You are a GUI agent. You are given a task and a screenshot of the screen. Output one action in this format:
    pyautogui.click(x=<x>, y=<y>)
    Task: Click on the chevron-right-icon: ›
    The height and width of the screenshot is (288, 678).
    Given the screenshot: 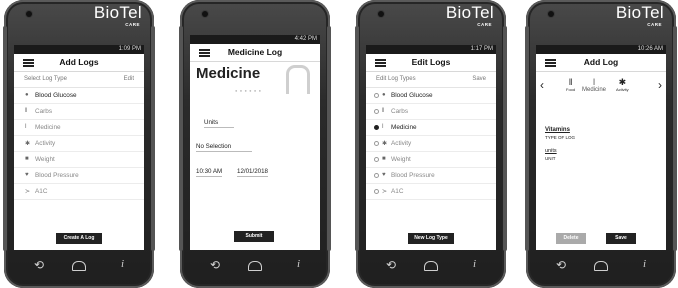 What is the action you would take?
    pyautogui.click(x=660, y=85)
    